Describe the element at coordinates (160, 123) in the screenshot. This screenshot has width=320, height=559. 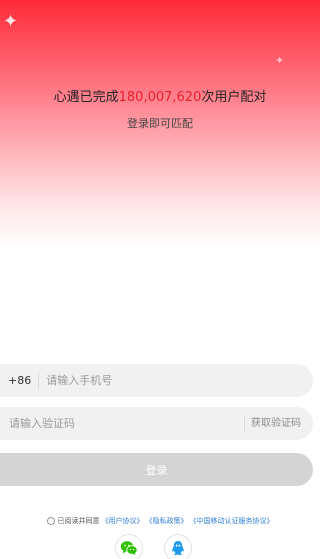
I see `login-subtitle: 登录即可匹配` at that location.